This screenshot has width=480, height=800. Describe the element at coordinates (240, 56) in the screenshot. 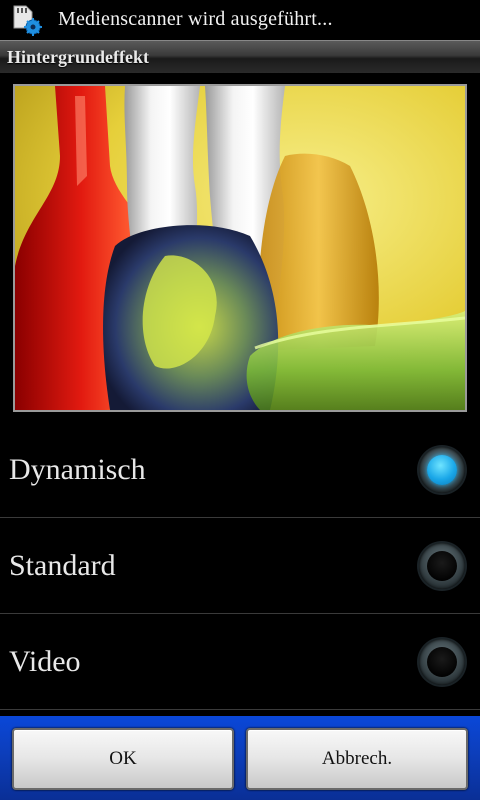

I see `dialog-titlebar: Hintergrundeffekt` at that location.